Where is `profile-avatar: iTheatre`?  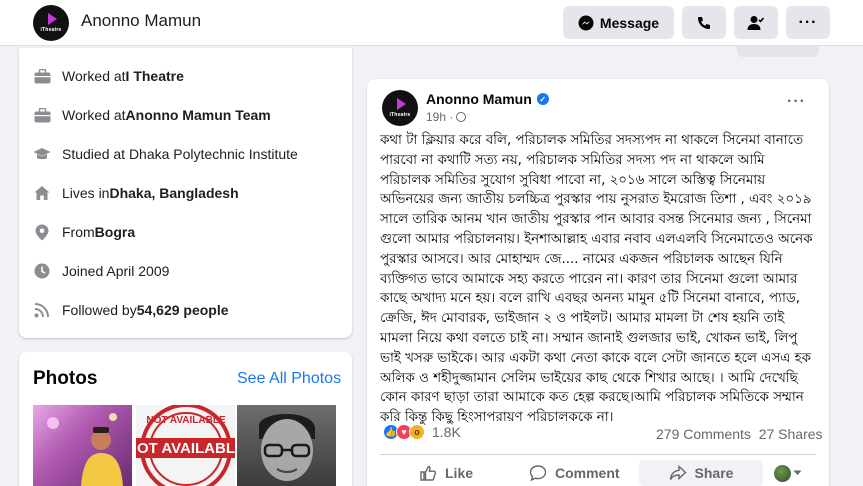
profile-avatar: iTheatre is located at coordinates (51, 23).